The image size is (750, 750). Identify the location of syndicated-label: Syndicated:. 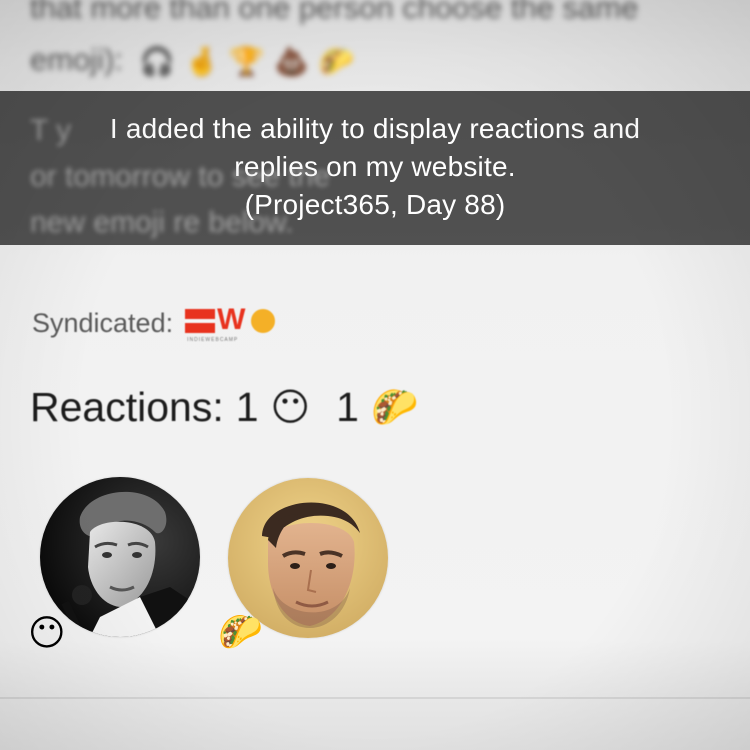
(103, 322).